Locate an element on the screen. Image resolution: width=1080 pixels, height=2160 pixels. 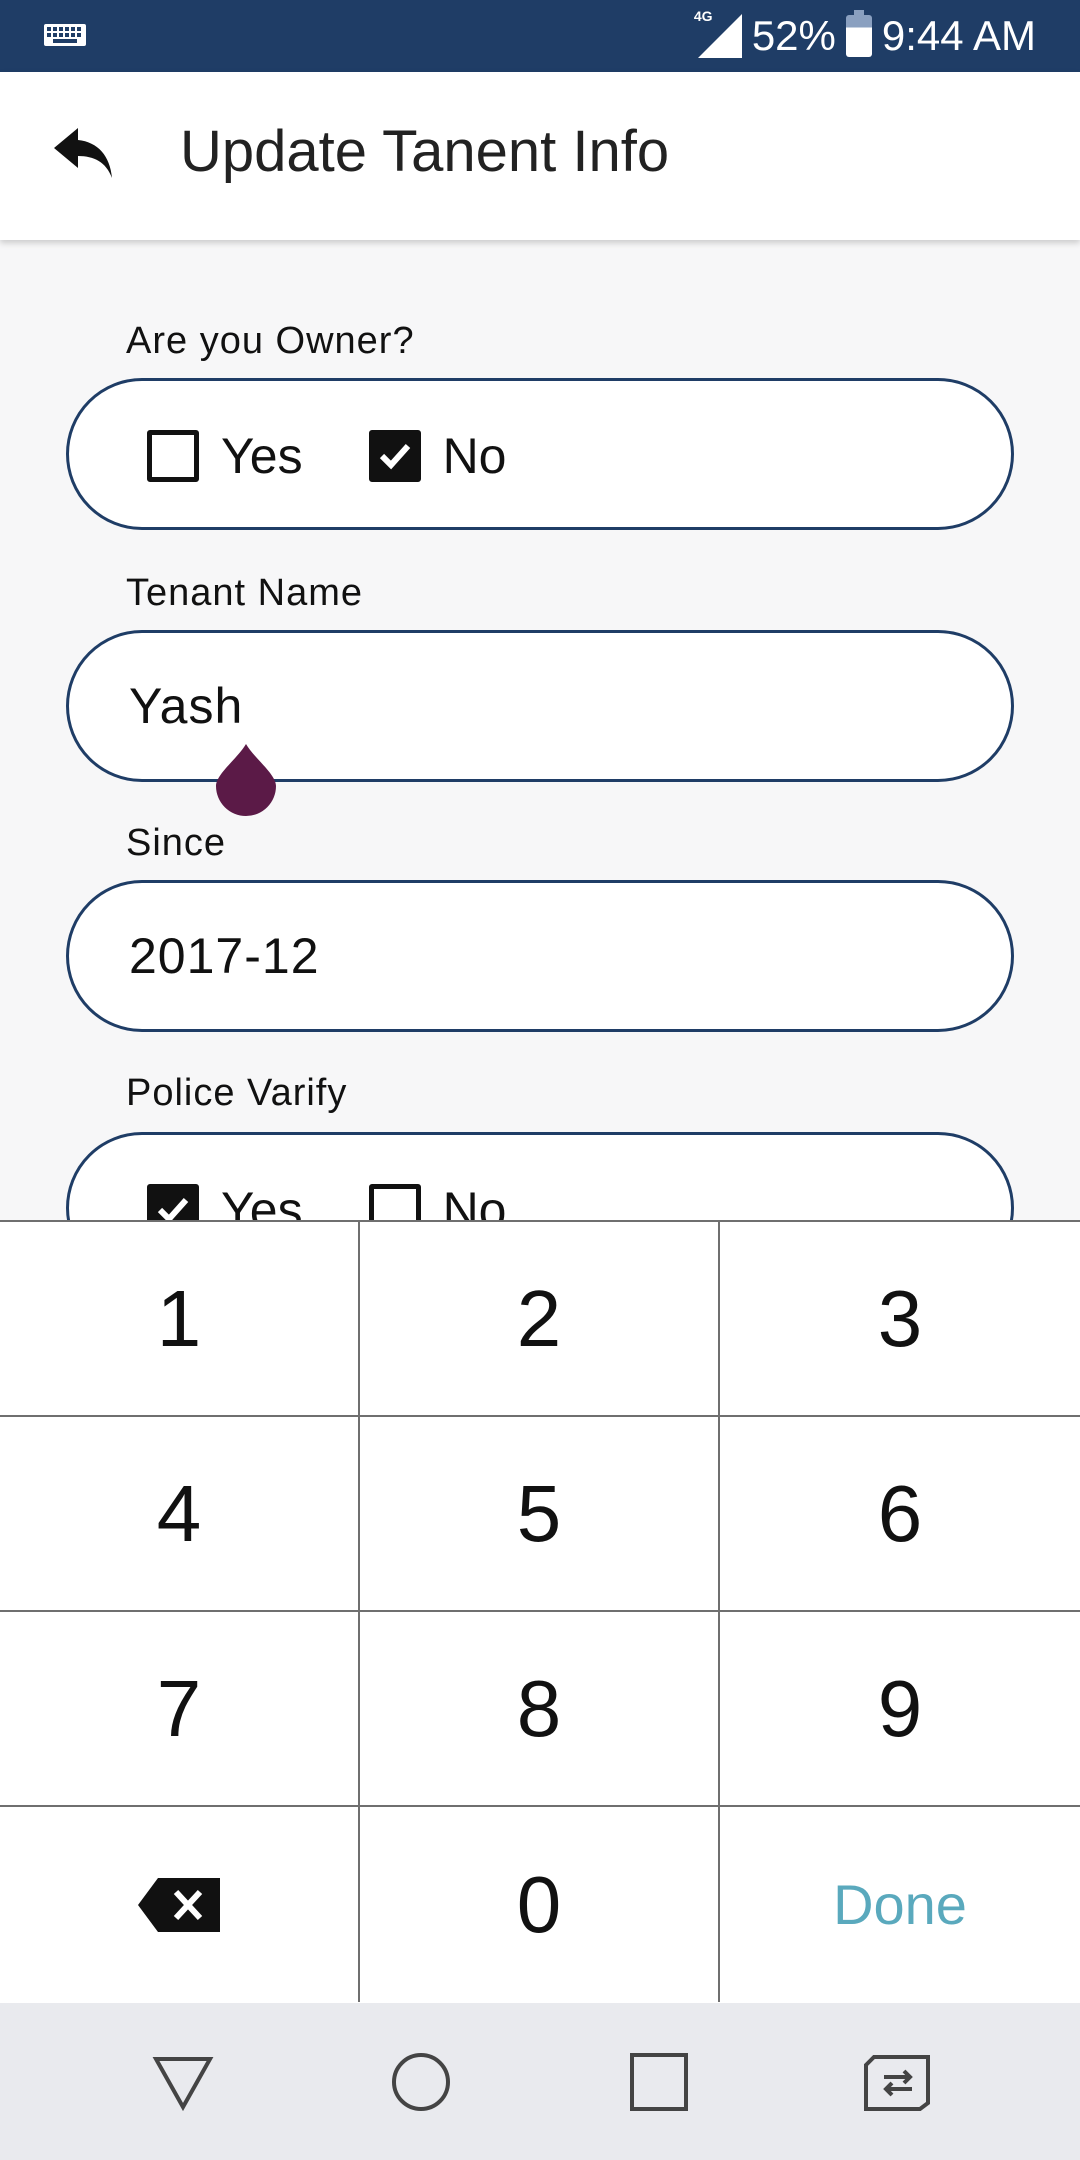
done-key: Done is located at coordinates (900, 1904).